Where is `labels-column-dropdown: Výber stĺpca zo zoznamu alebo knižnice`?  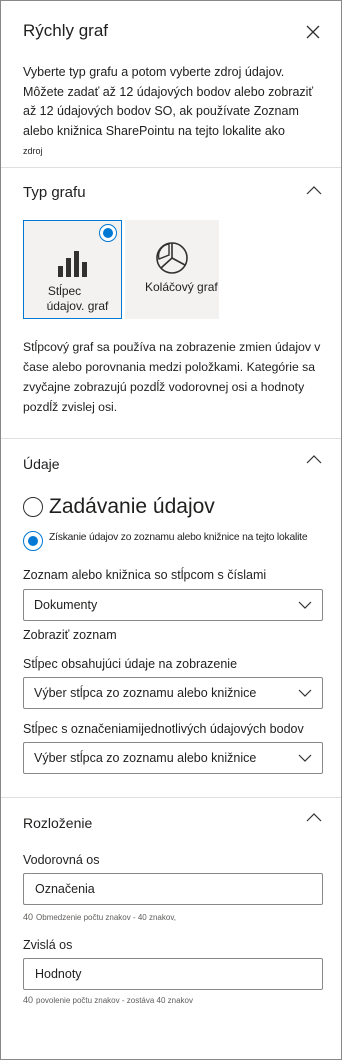
labels-column-dropdown: Výber stĺpca zo zoznamu alebo knižnice is located at coordinates (173, 758).